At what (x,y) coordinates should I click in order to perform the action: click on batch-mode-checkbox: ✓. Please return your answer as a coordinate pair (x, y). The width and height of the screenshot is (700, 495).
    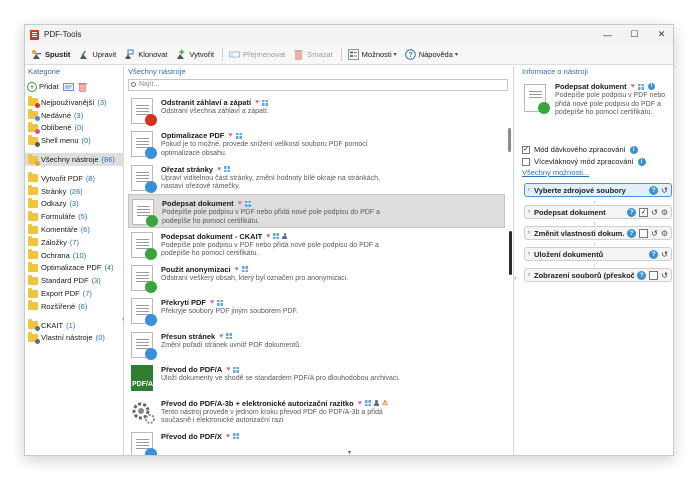
    Looking at the image, I should click on (526, 149).